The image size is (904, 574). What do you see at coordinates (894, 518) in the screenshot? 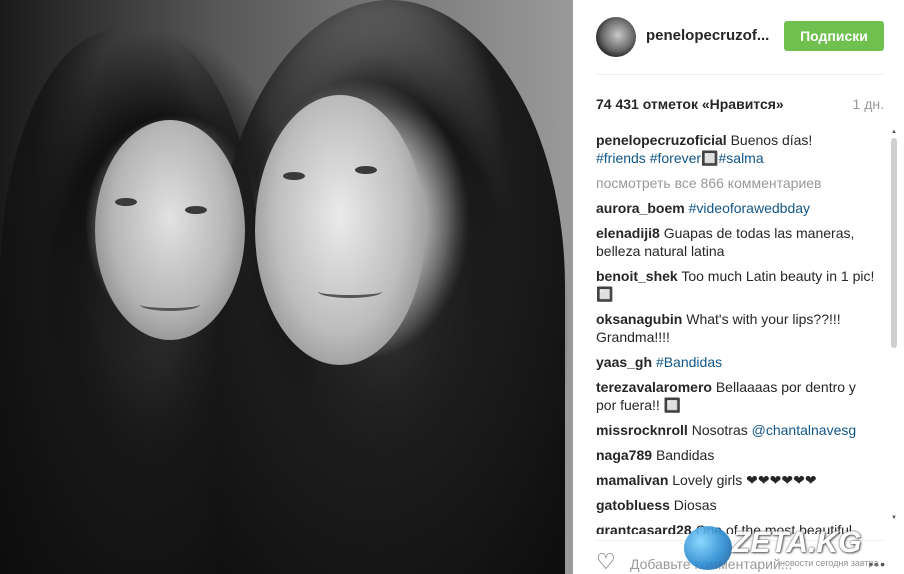
I see `scroll-down-icon: ▼` at bounding box center [894, 518].